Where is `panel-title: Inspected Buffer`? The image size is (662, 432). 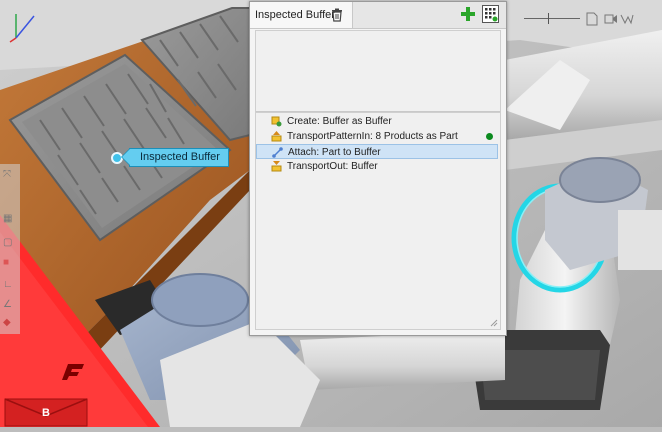 panel-title: Inspected Buffer is located at coordinates (295, 15).